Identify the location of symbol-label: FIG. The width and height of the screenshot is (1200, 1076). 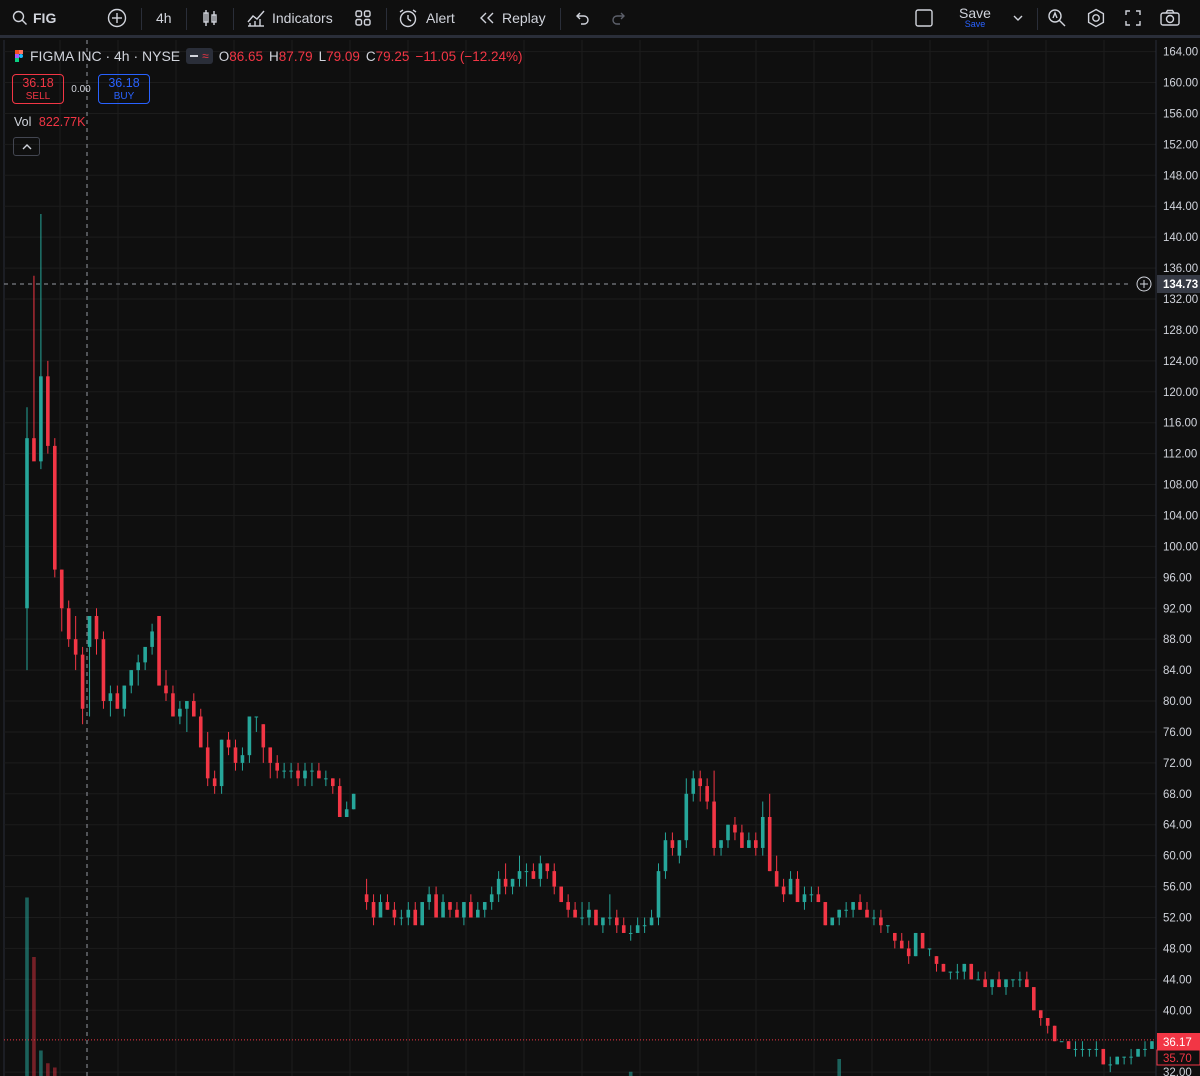
(45, 18).